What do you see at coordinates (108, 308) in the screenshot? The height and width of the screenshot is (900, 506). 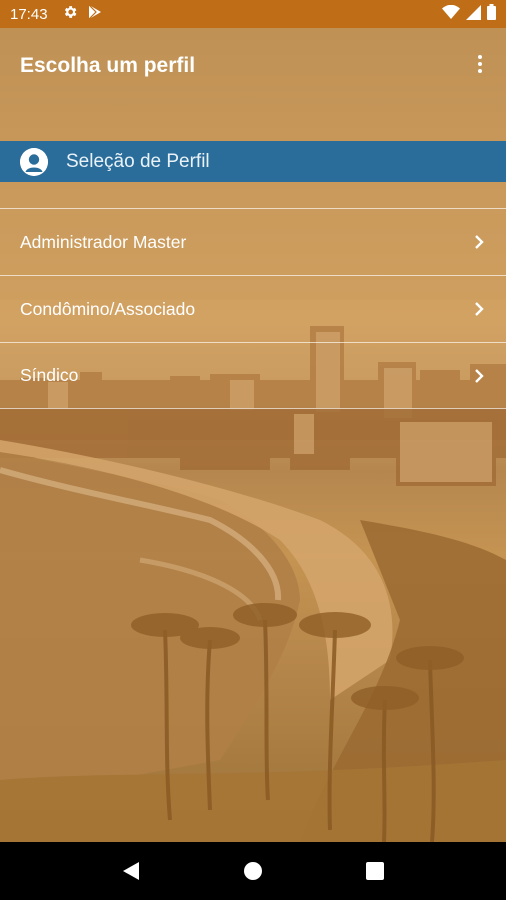 I see `profile-label: Condômino/Associado` at bounding box center [108, 308].